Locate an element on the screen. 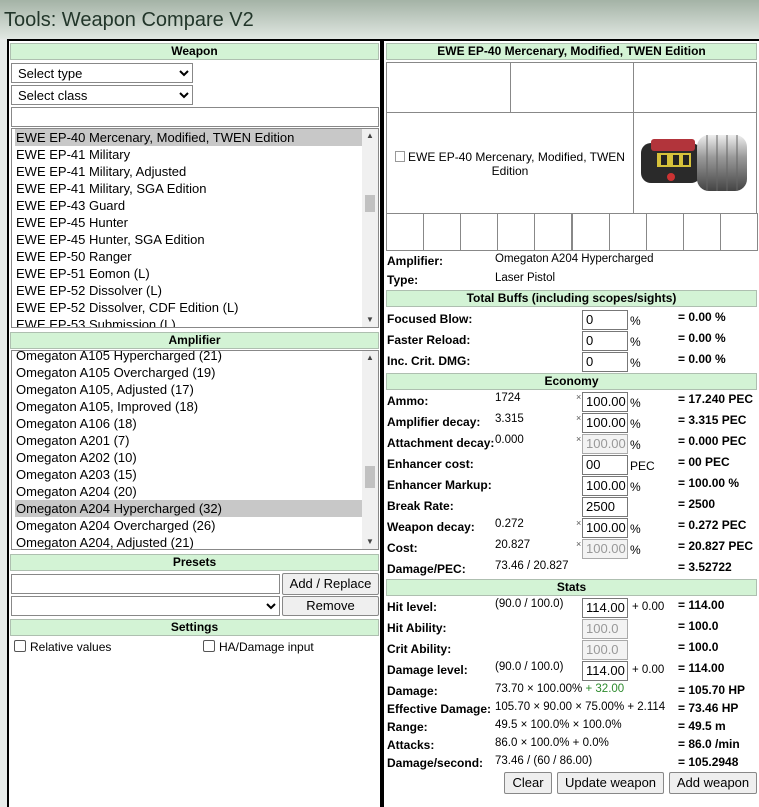 This screenshot has width=759, height=807. economy-result: = 00 PEC is located at coordinates (704, 462).